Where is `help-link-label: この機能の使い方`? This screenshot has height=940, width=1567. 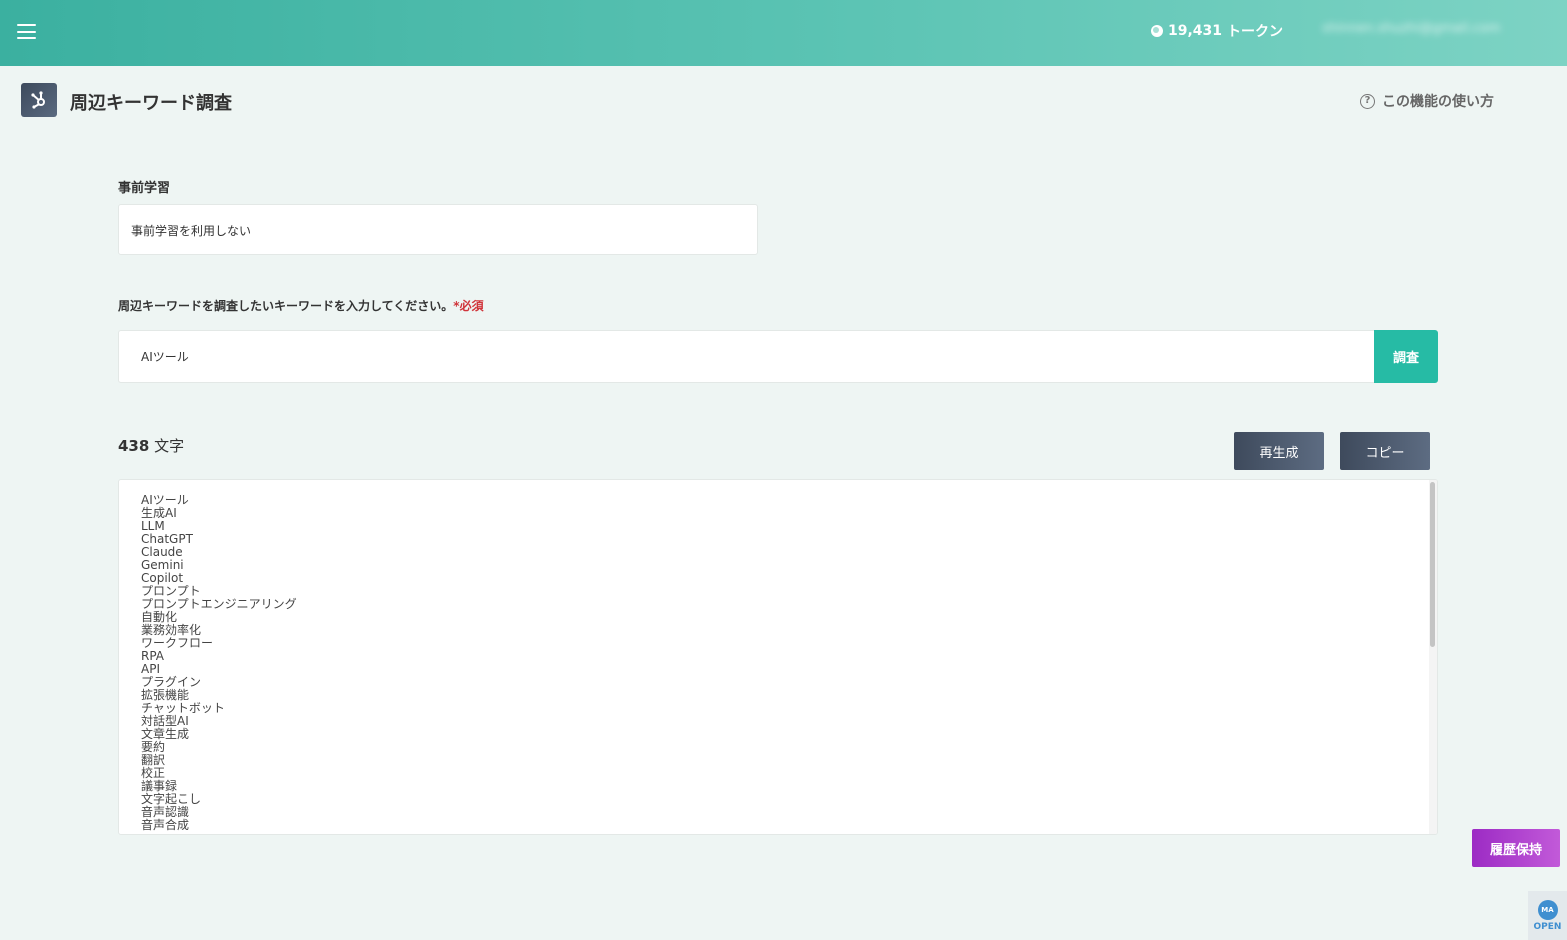 help-link-label: この機能の使い方 is located at coordinates (1438, 102).